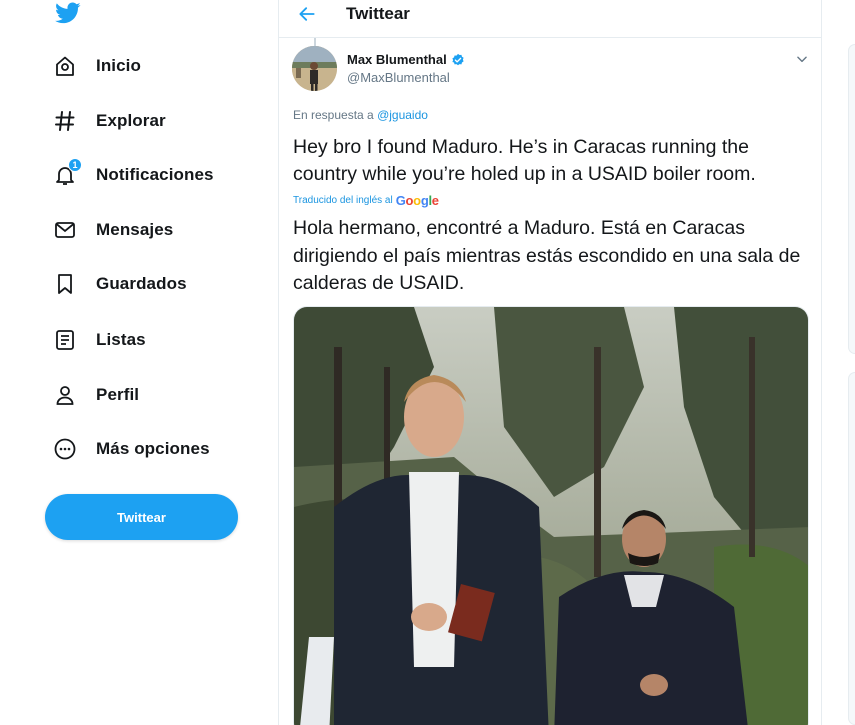 The image size is (855, 725). I want to click on translation-attribution: Traducido del inglés al Google, so click(366, 200).